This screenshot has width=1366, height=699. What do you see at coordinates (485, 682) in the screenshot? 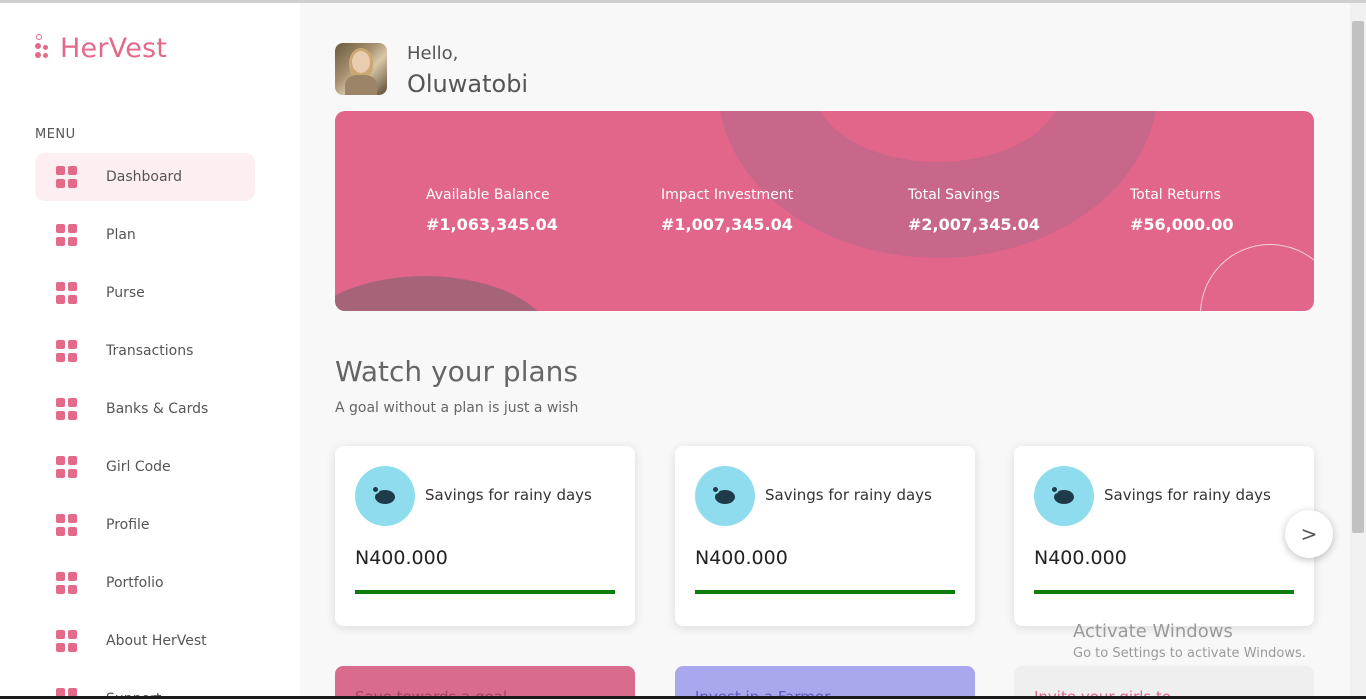
I see `action-card-save-goal: Save towards a goal` at bounding box center [485, 682].